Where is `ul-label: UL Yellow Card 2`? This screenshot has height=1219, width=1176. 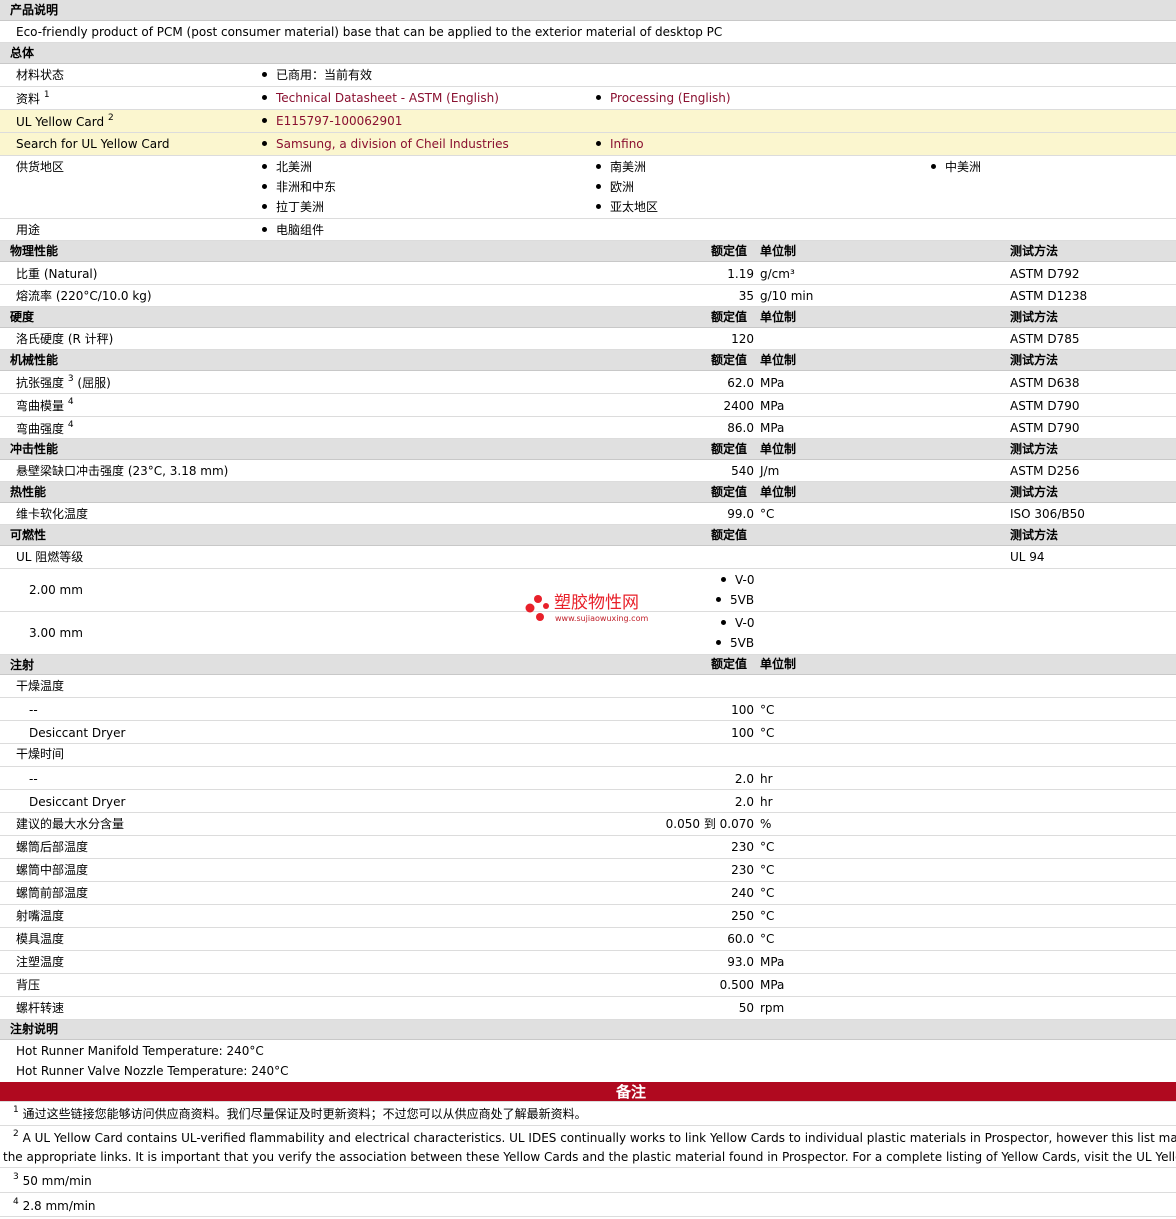
ul-label: UL Yellow Card 2 is located at coordinates (65, 121).